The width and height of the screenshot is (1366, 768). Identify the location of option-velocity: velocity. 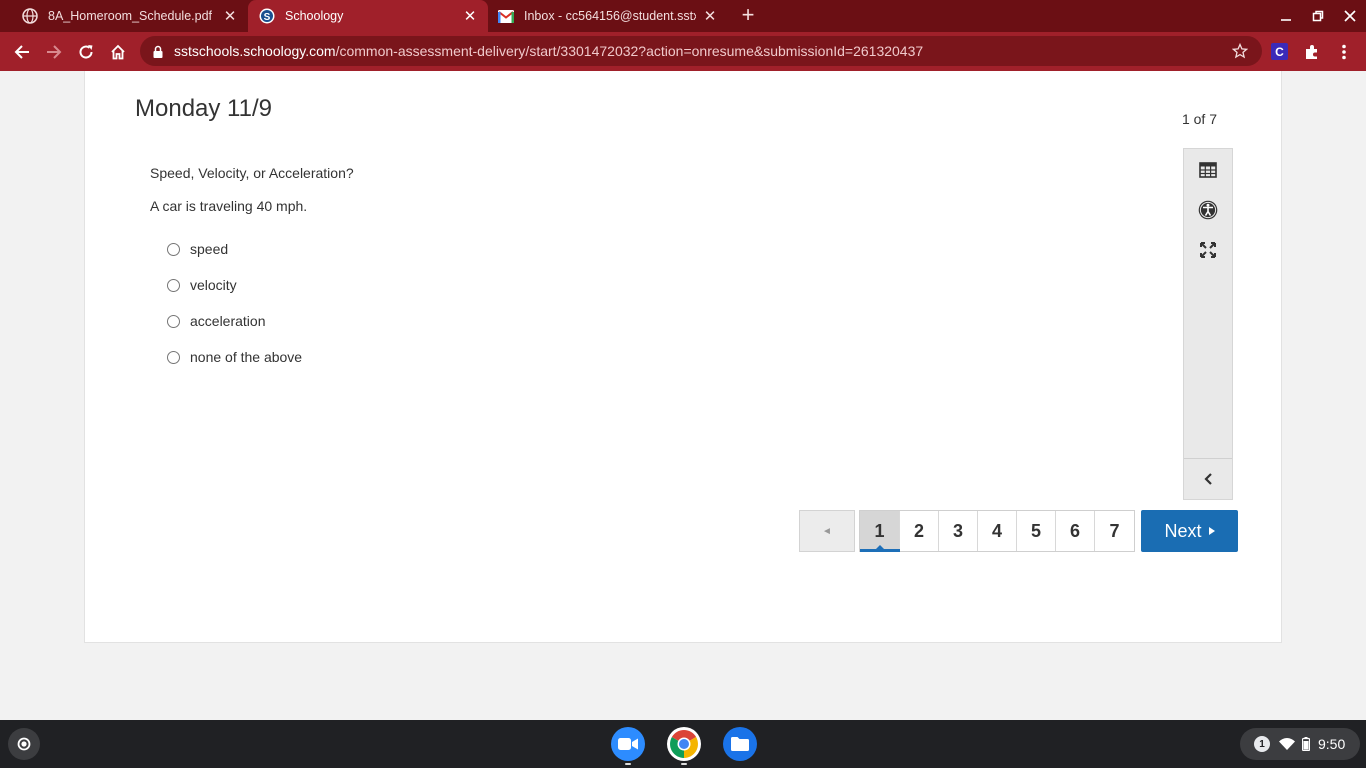
(234, 285).